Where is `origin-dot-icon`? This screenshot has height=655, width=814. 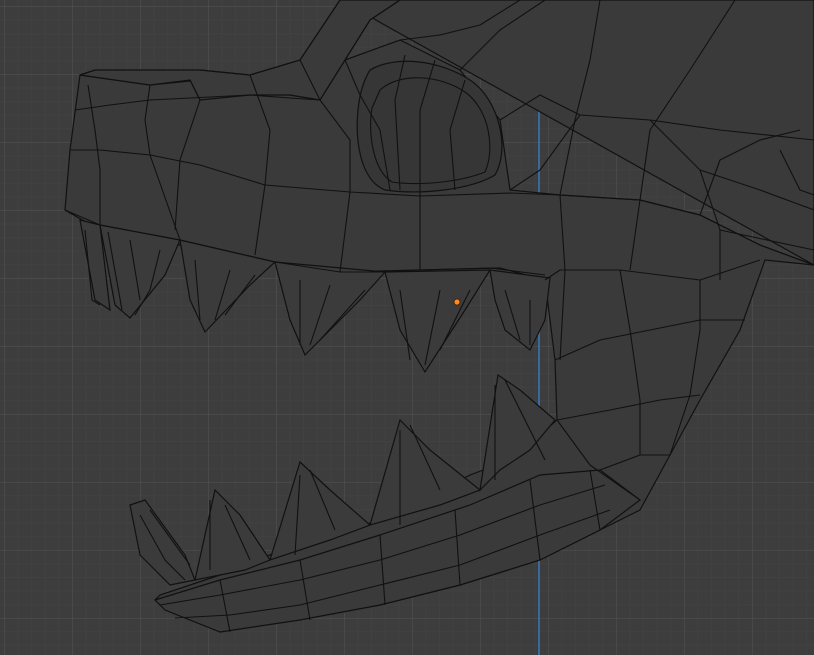 origin-dot-icon is located at coordinates (457, 302).